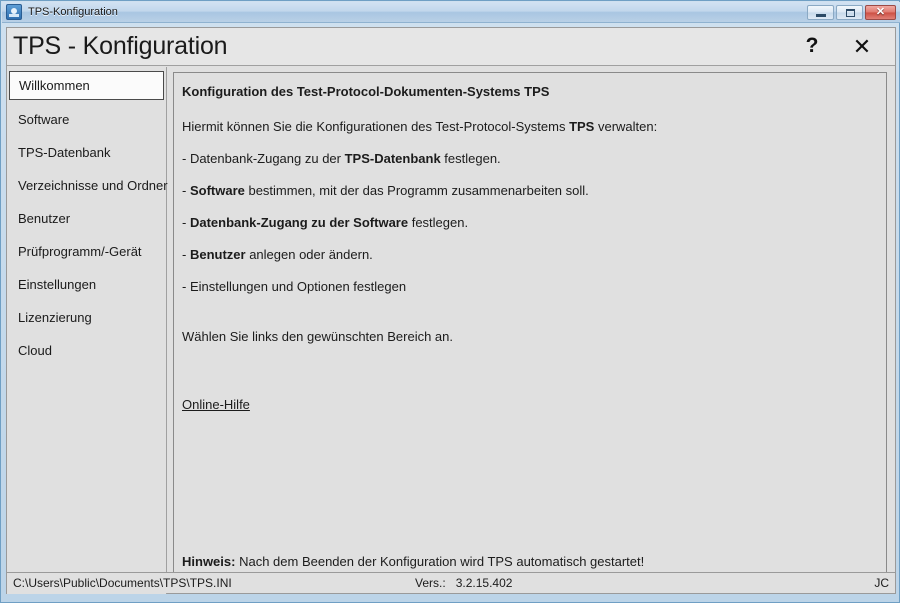  I want to click on bullet-suffix: anlegen oder ändern., so click(309, 254).